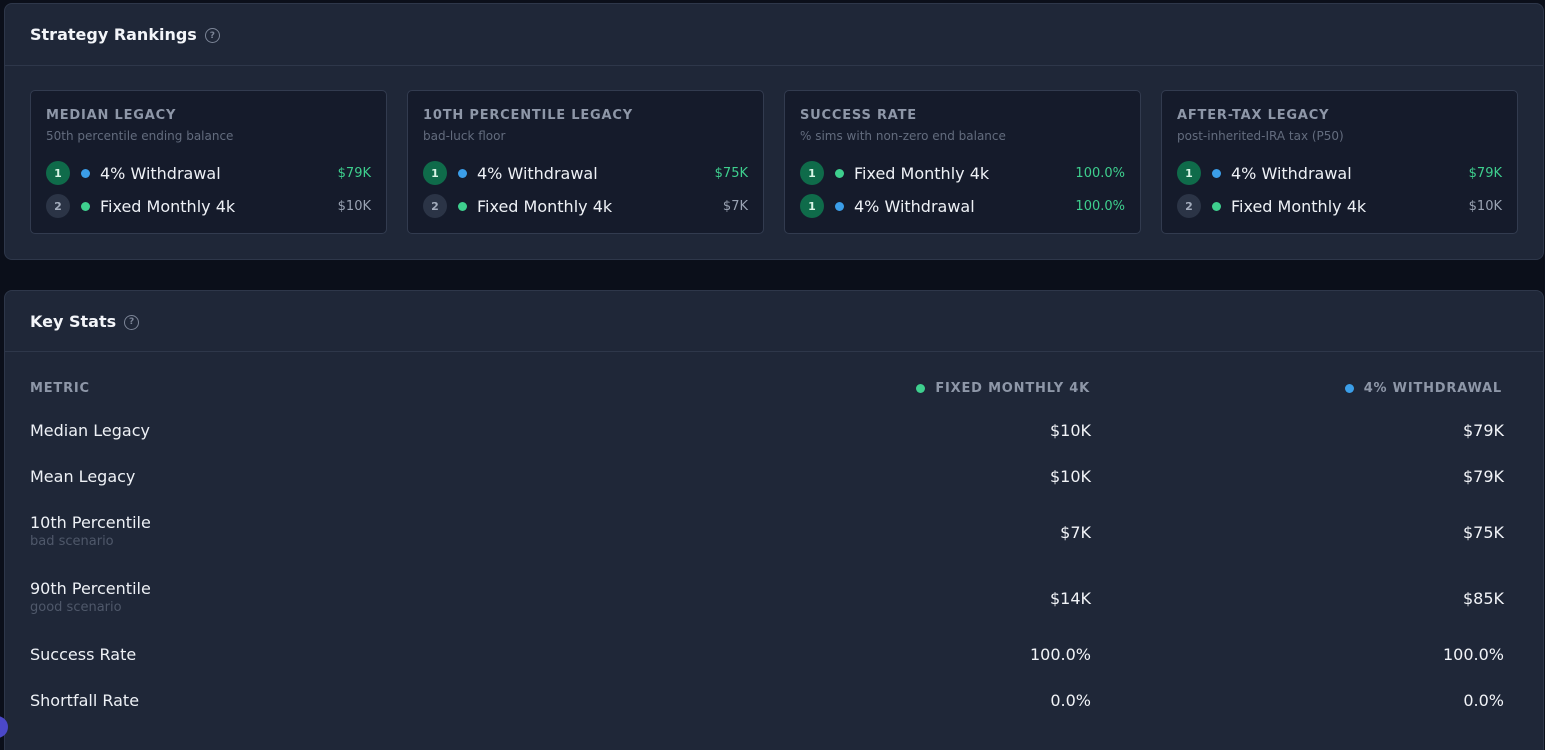 The height and width of the screenshot is (750, 1545). Describe the element at coordinates (464, 136) in the screenshot. I see `card-subtitle: bad-luck floor` at that location.